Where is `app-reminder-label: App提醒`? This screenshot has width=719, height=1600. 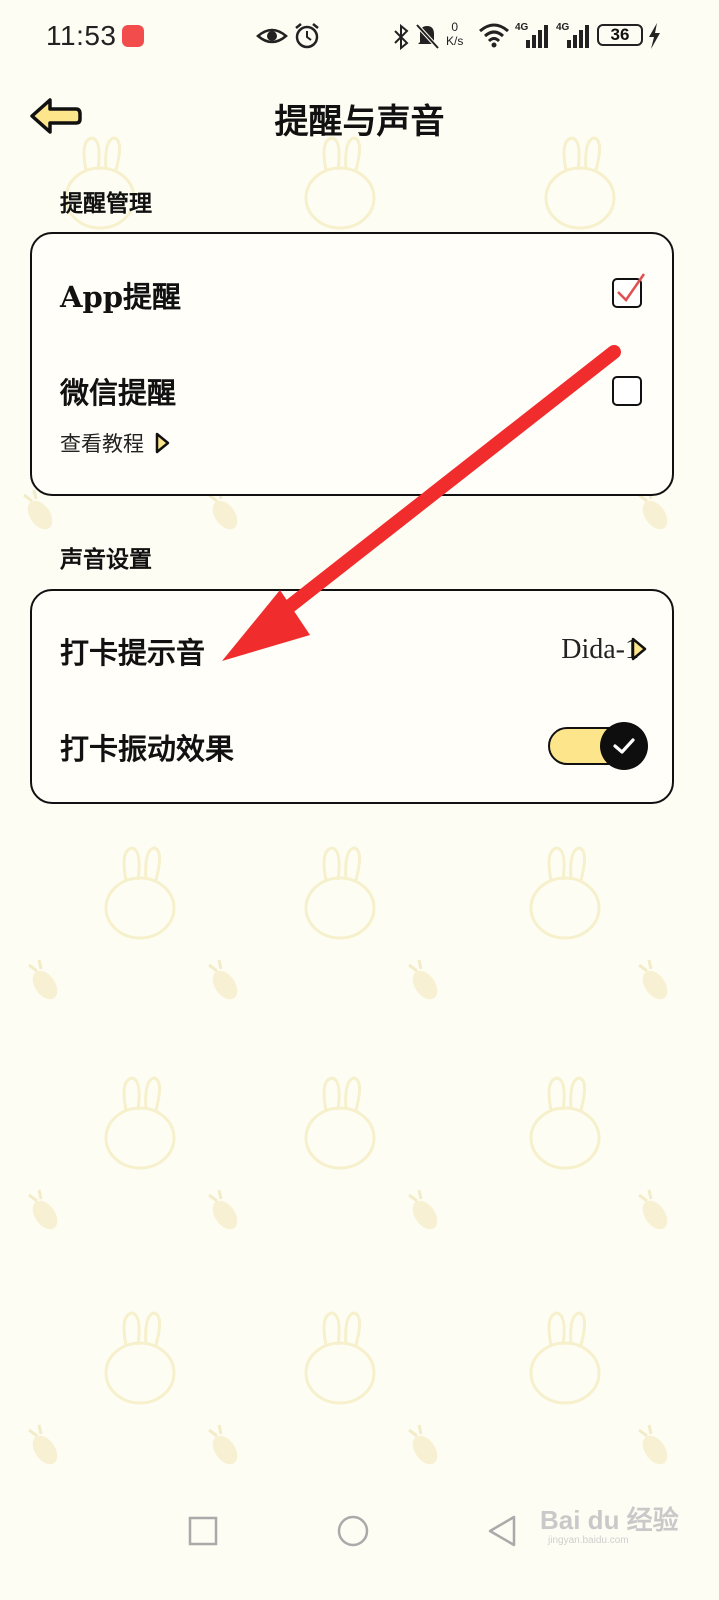
app-reminder-label: App提醒 is located at coordinates (121, 297).